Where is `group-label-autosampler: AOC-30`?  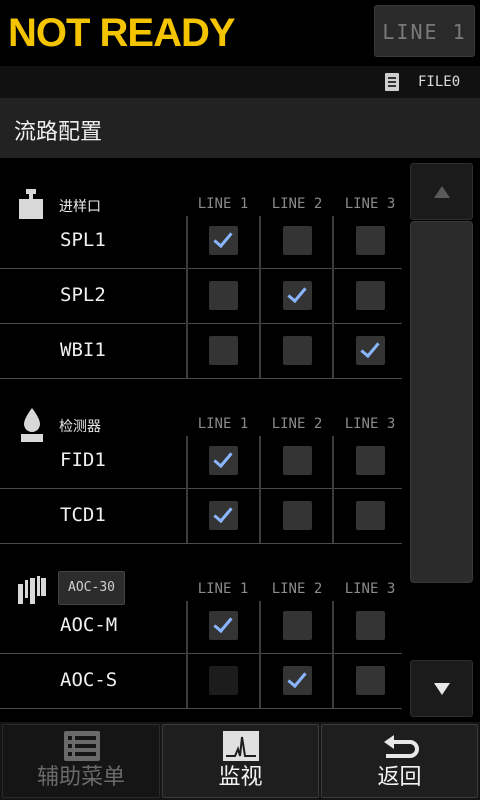
group-label-autosampler: AOC-30 is located at coordinates (91, 588).